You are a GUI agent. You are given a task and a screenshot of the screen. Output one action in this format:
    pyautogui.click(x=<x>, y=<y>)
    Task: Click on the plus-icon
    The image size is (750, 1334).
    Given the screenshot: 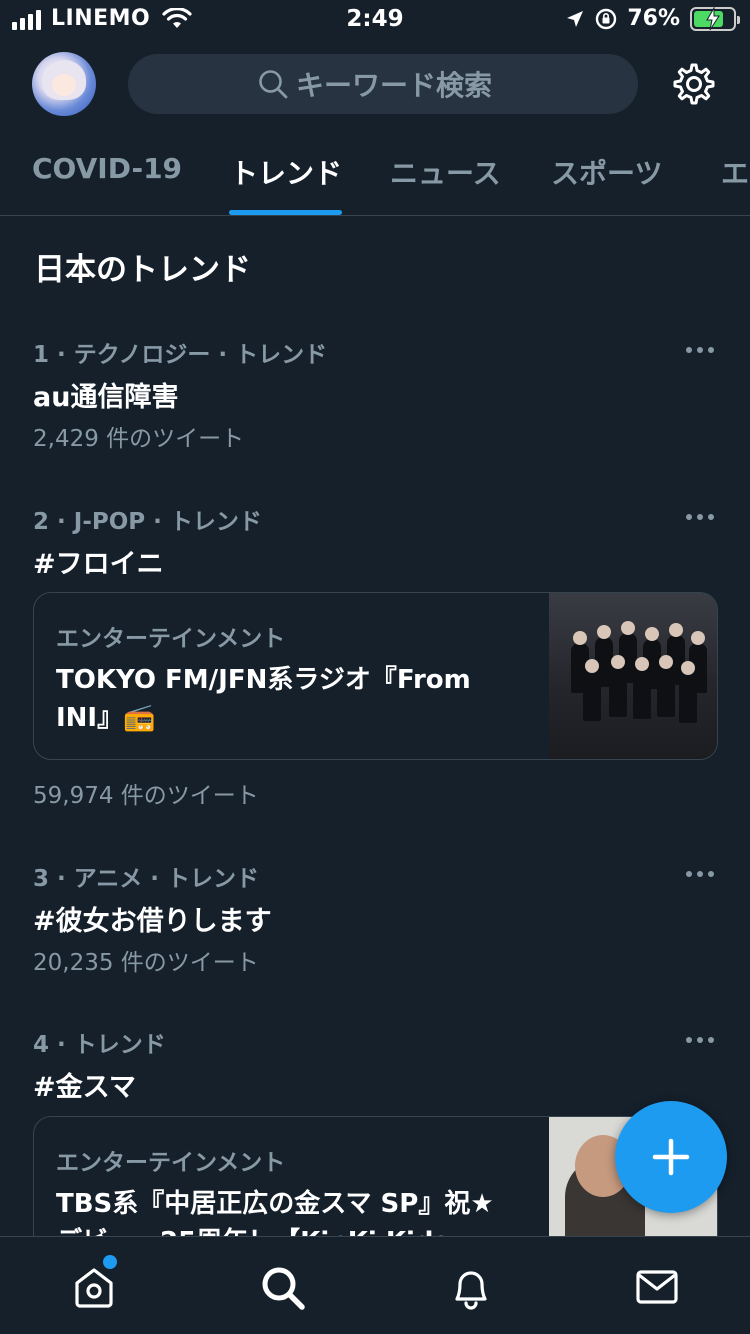 What is the action you would take?
    pyautogui.click(x=671, y=1157)
    